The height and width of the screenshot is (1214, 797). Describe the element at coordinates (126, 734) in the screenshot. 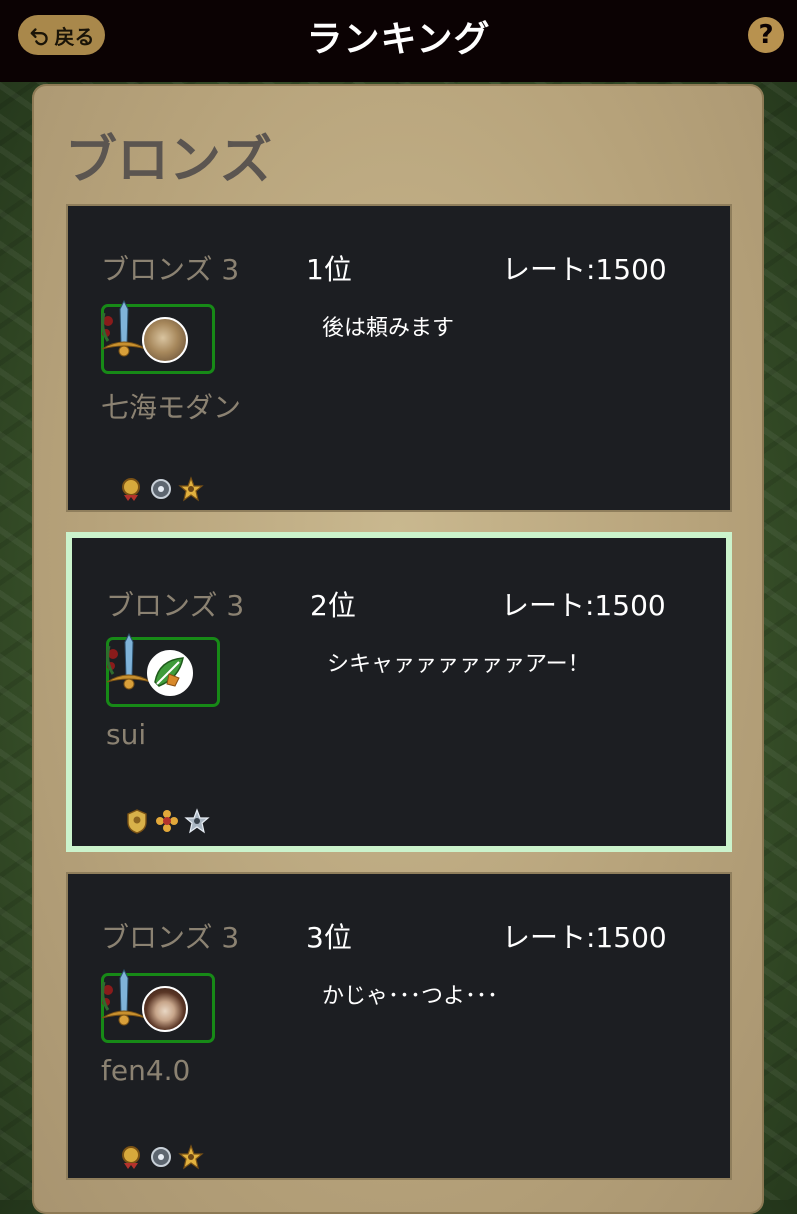

I see `player-name: sui` at that location.